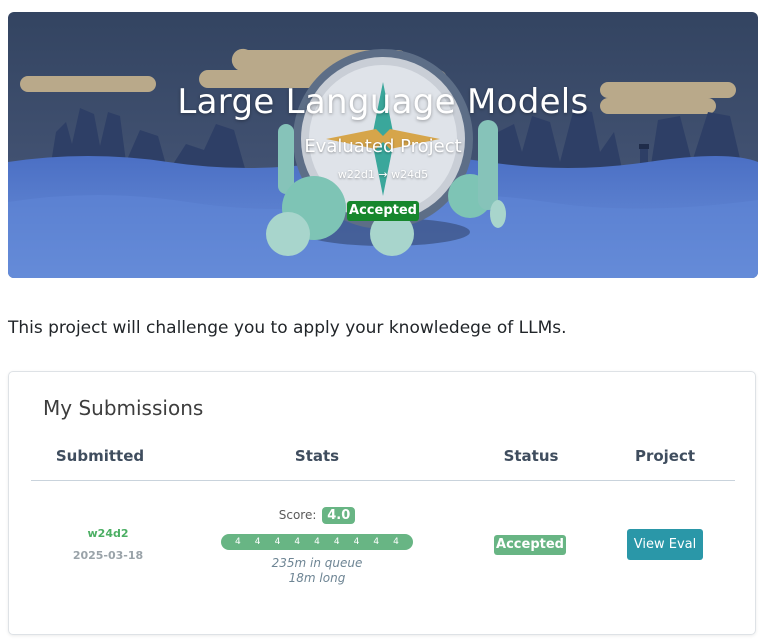  I want to click on header-status: Status, so click(531, 456).